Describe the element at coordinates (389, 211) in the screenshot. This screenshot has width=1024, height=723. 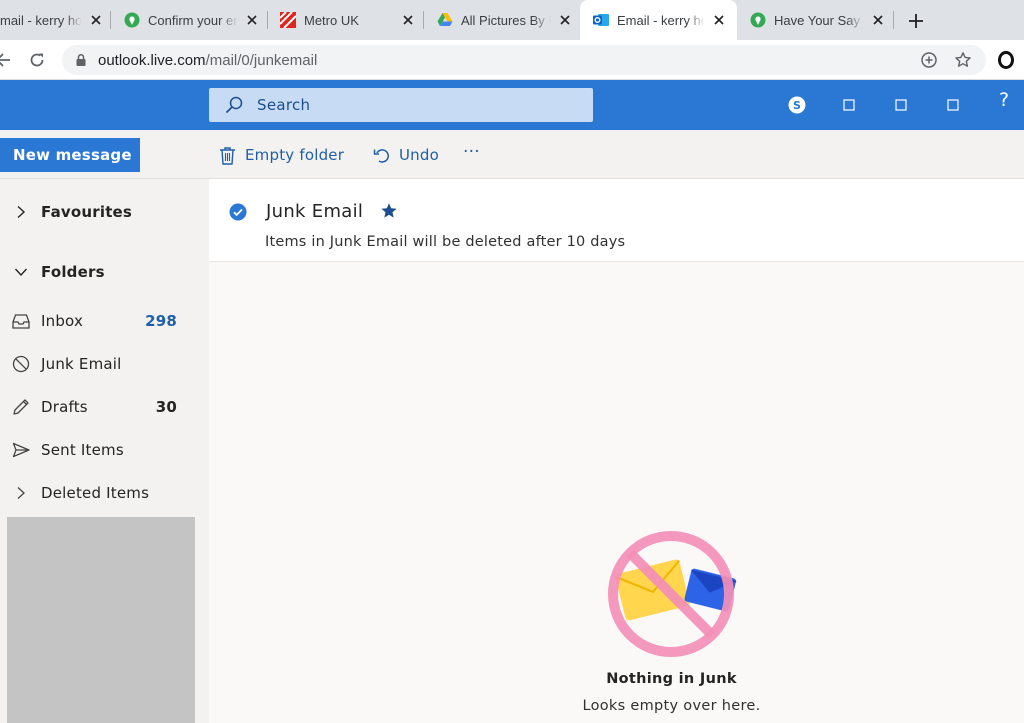
I see `favourite-star-icon` at that location.